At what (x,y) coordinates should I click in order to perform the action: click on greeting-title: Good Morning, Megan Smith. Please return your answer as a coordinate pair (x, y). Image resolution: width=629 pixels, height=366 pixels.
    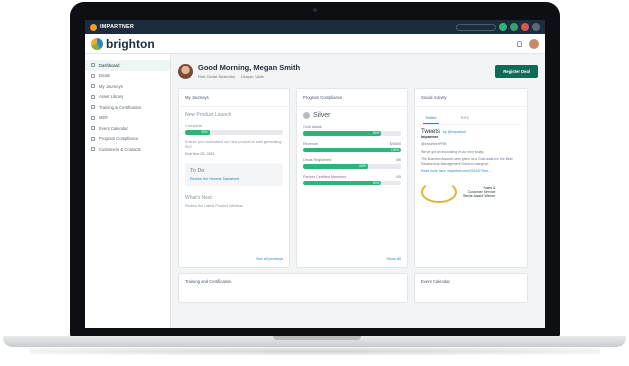
    Looking at the image, I should click on (249, 67).